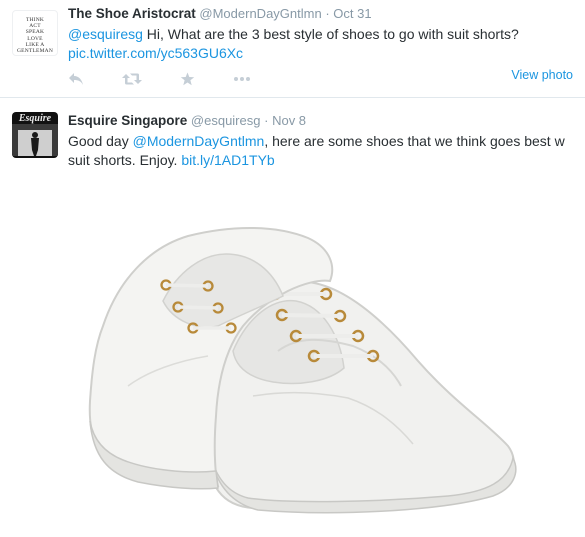 The width and height of the screenshot is (585, 537). I want to click on tweet-timestamp: Nov 8, so click(289, 120).